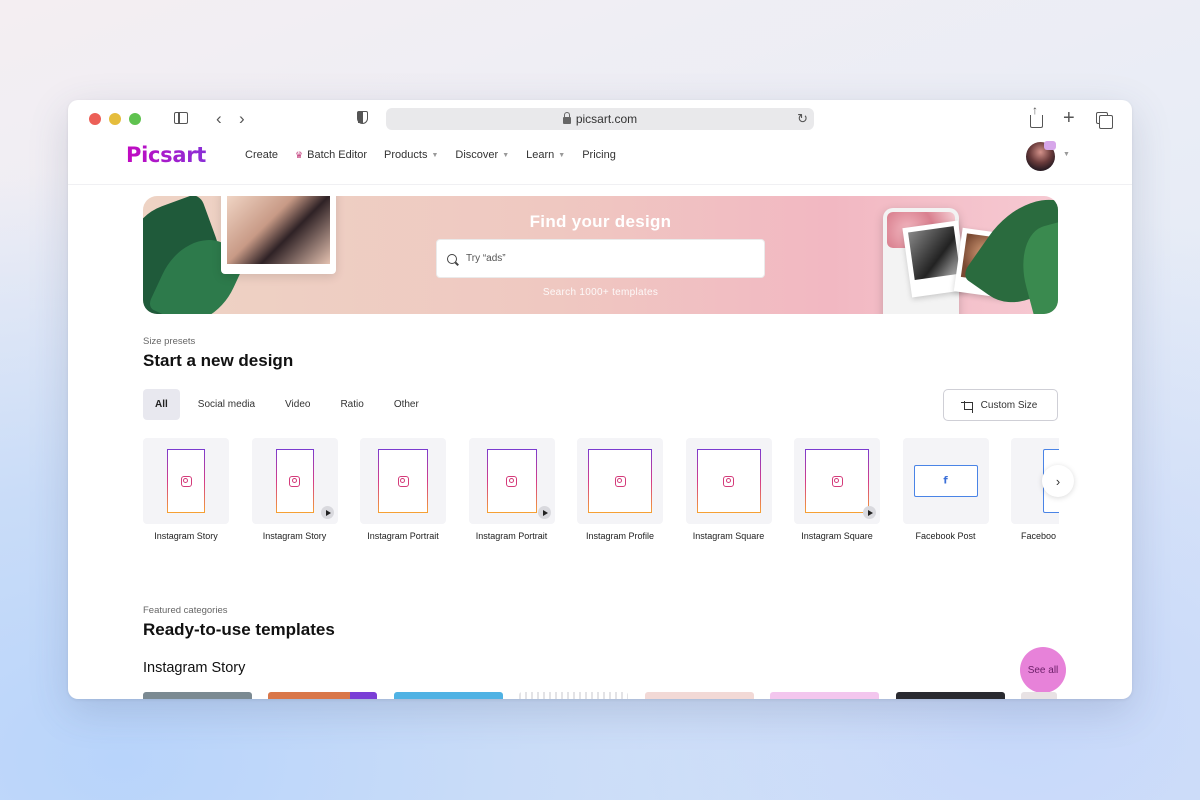 The height and width of the screenshot is (800, 1200). Describe the element at coordinates (261, 155) in the screenshot. I see `nav-item-create: Create` at that location.